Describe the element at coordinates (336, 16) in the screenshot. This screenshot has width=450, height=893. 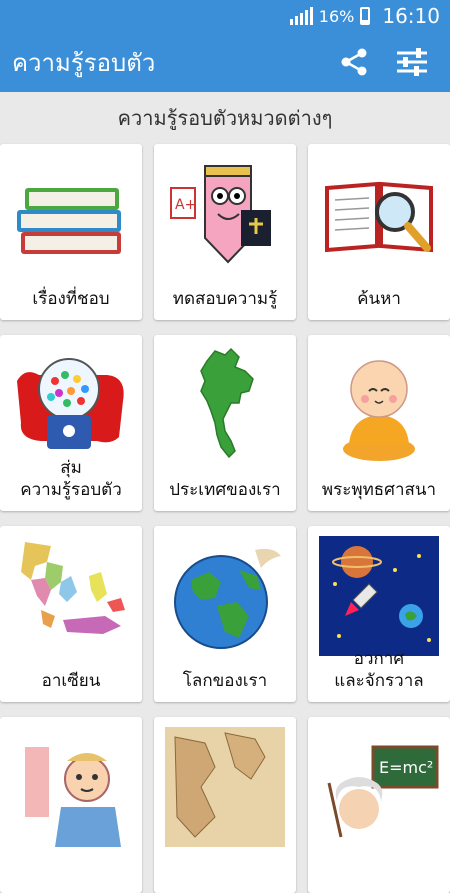
I see `battery-percent: 16%` at that location.